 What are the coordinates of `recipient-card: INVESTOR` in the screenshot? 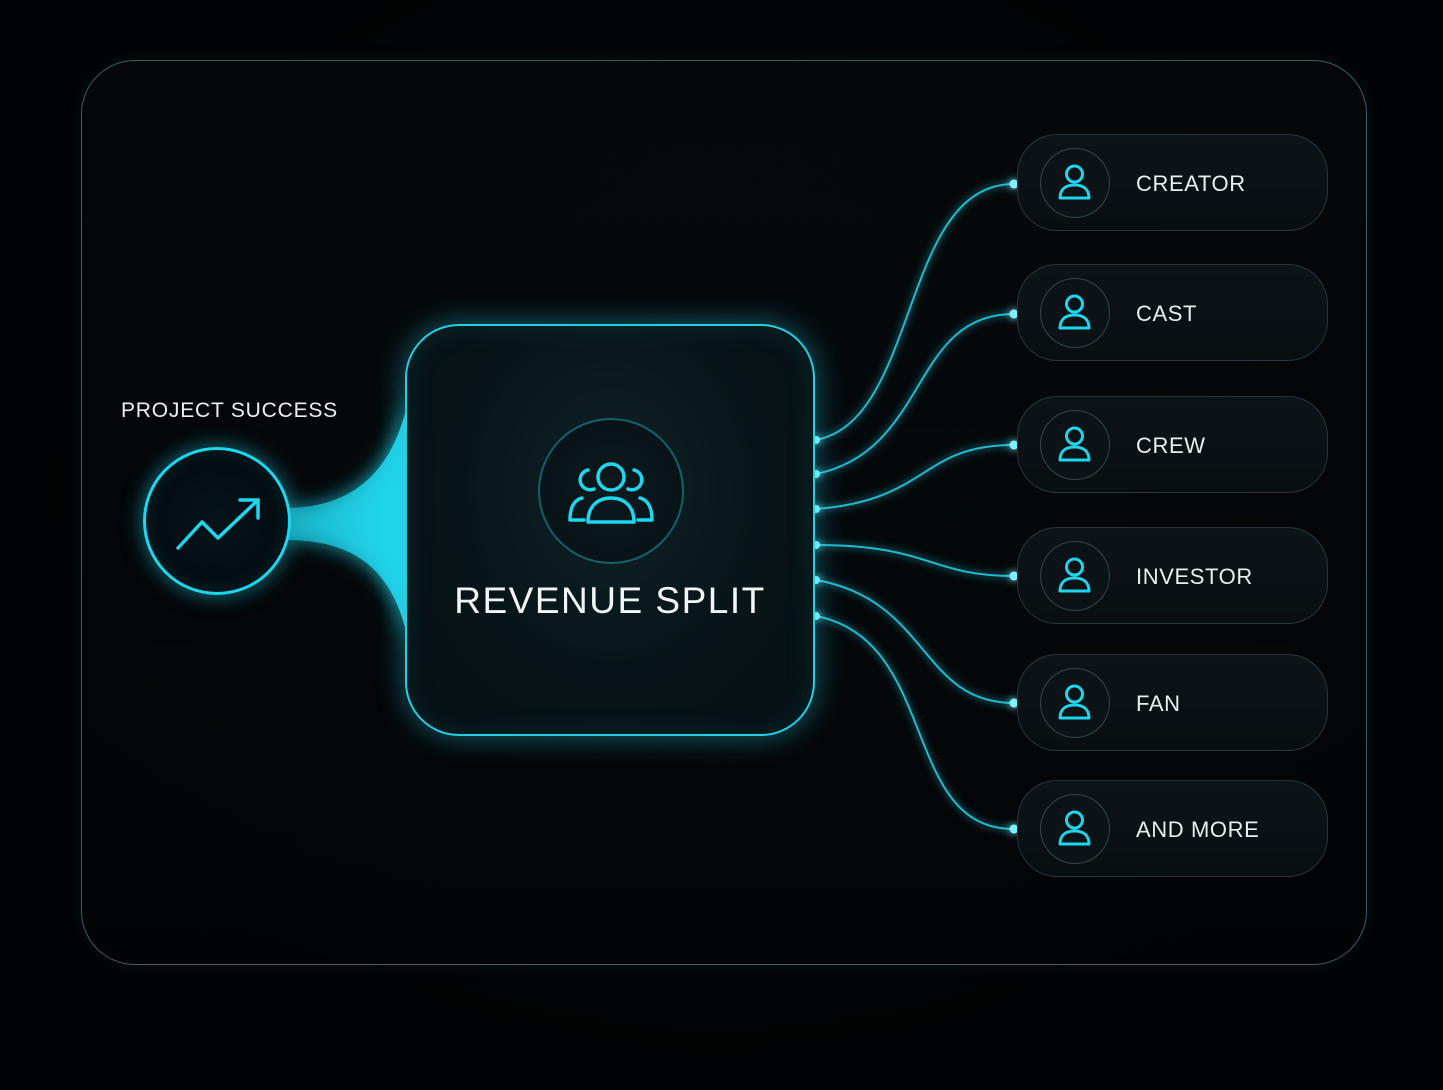 It's located at (1172, 575).